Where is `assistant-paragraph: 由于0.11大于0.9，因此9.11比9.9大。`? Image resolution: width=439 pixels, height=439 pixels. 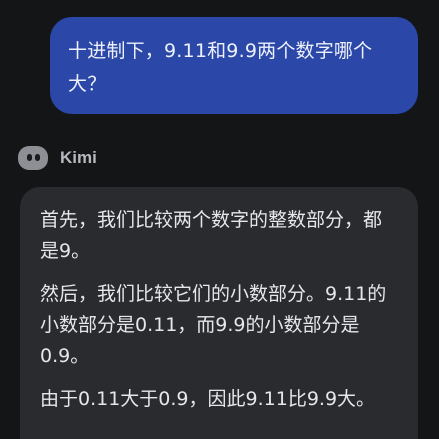
assistant-paragraph: 由于0.11大于0.9，因此9.11比9.9大。 is located at coordinates (208, 399).